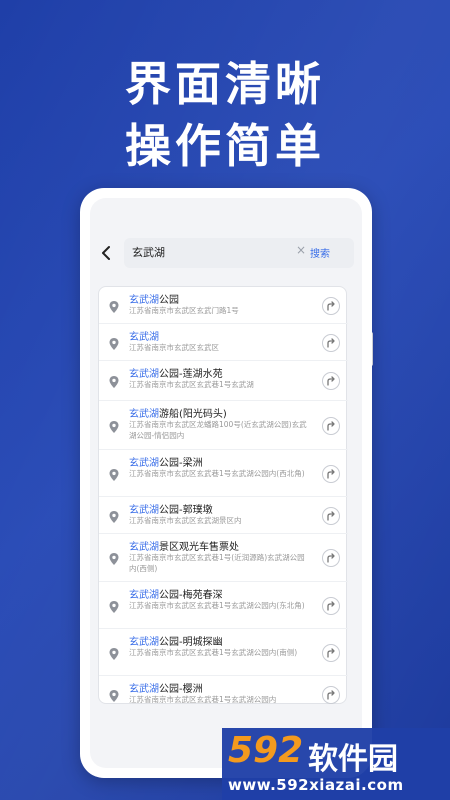  Describe the element at coordinates (239, 253) in the screenshot. I see `search-input: 玄武湖 × 搜索` at that location.